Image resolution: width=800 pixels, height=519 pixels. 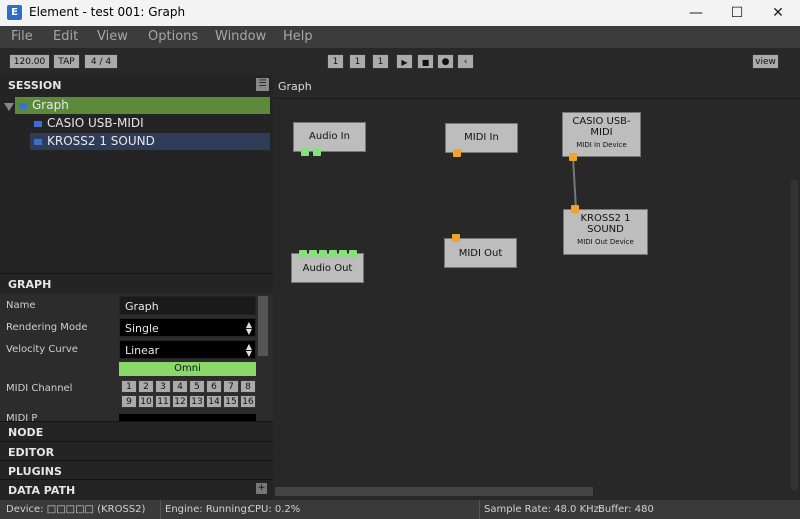 What do you see at coordinates (136, 470) in the screenshot?
I see `plugins-section-header: PLUGINS` at bounding box center [136, 470].